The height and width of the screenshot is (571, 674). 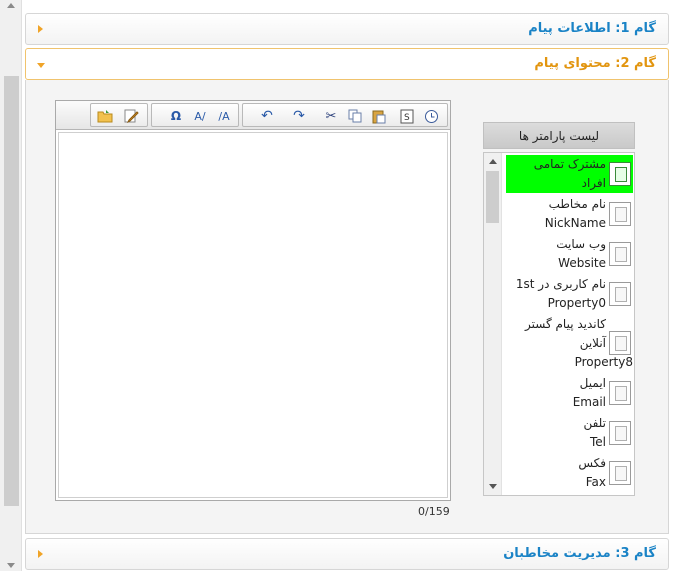 What do you see at coordinates (559, 135) in the screenshot?
I see `param-list-header: لیست پارامتر ها` at bounding box center [559, 135].